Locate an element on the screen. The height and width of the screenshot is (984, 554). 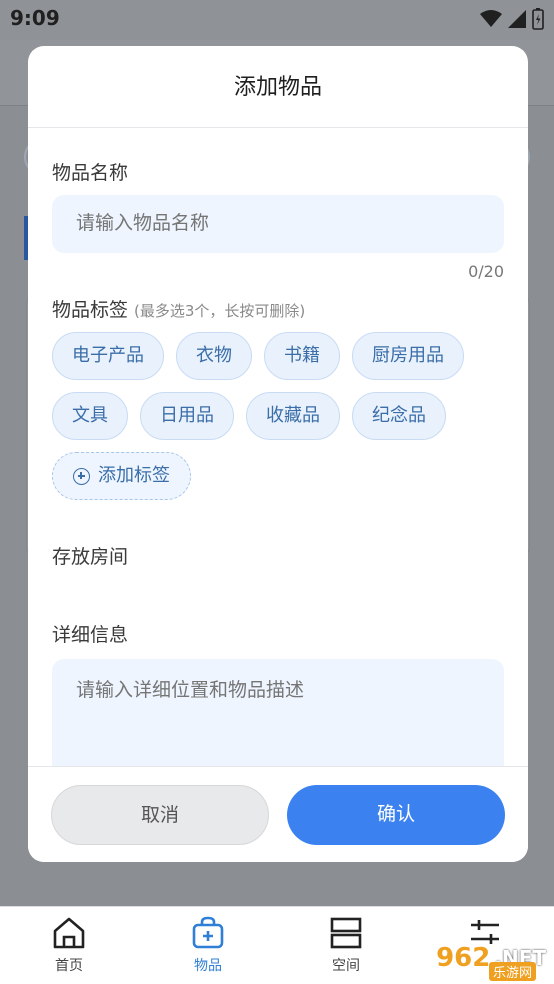
nav-item-label: 首页 is located at coordinates (69, 966).